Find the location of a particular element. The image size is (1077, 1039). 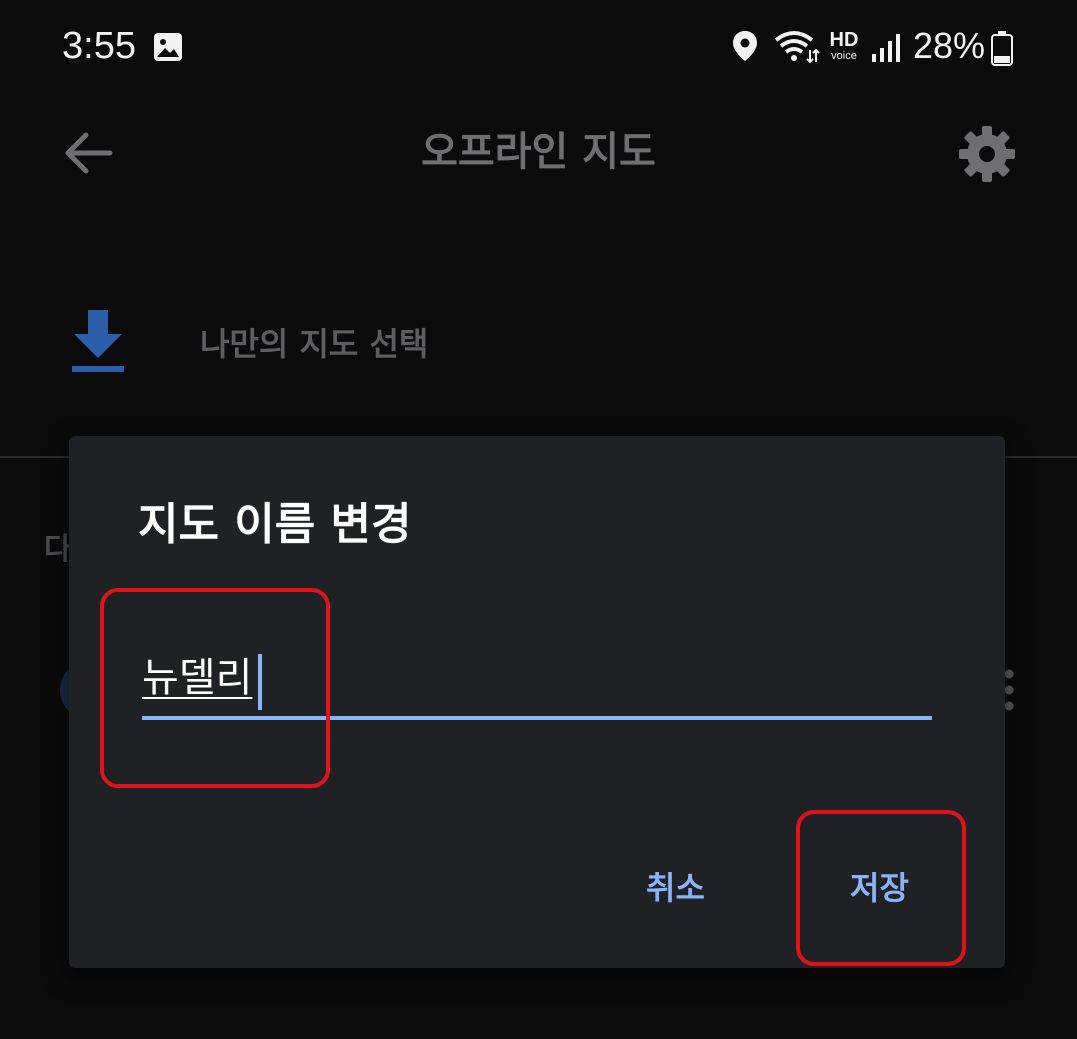

section-heading: 다 is located at coordinates (58, 549).